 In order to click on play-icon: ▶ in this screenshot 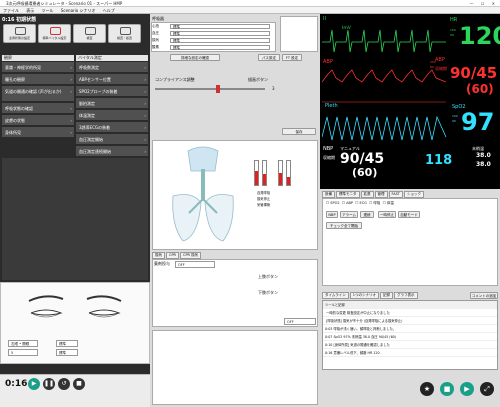, I will do `click(34, 384)`.